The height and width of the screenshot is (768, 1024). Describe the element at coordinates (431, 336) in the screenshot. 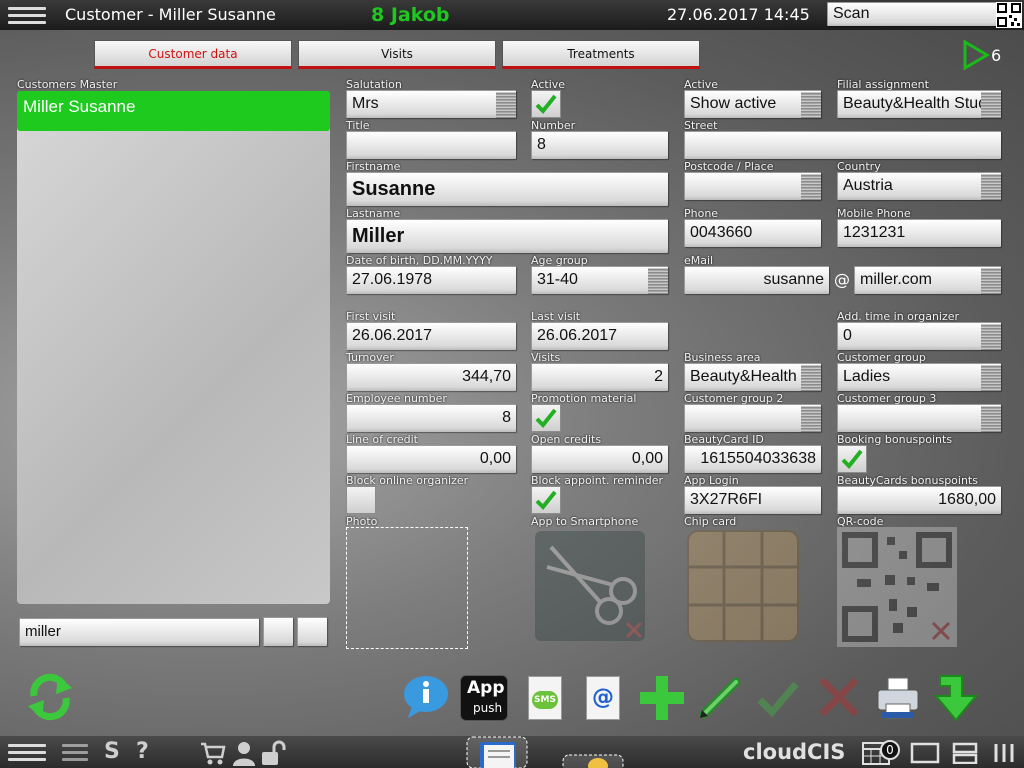

I see `first-visit-input: 26.06.2017` at that location.